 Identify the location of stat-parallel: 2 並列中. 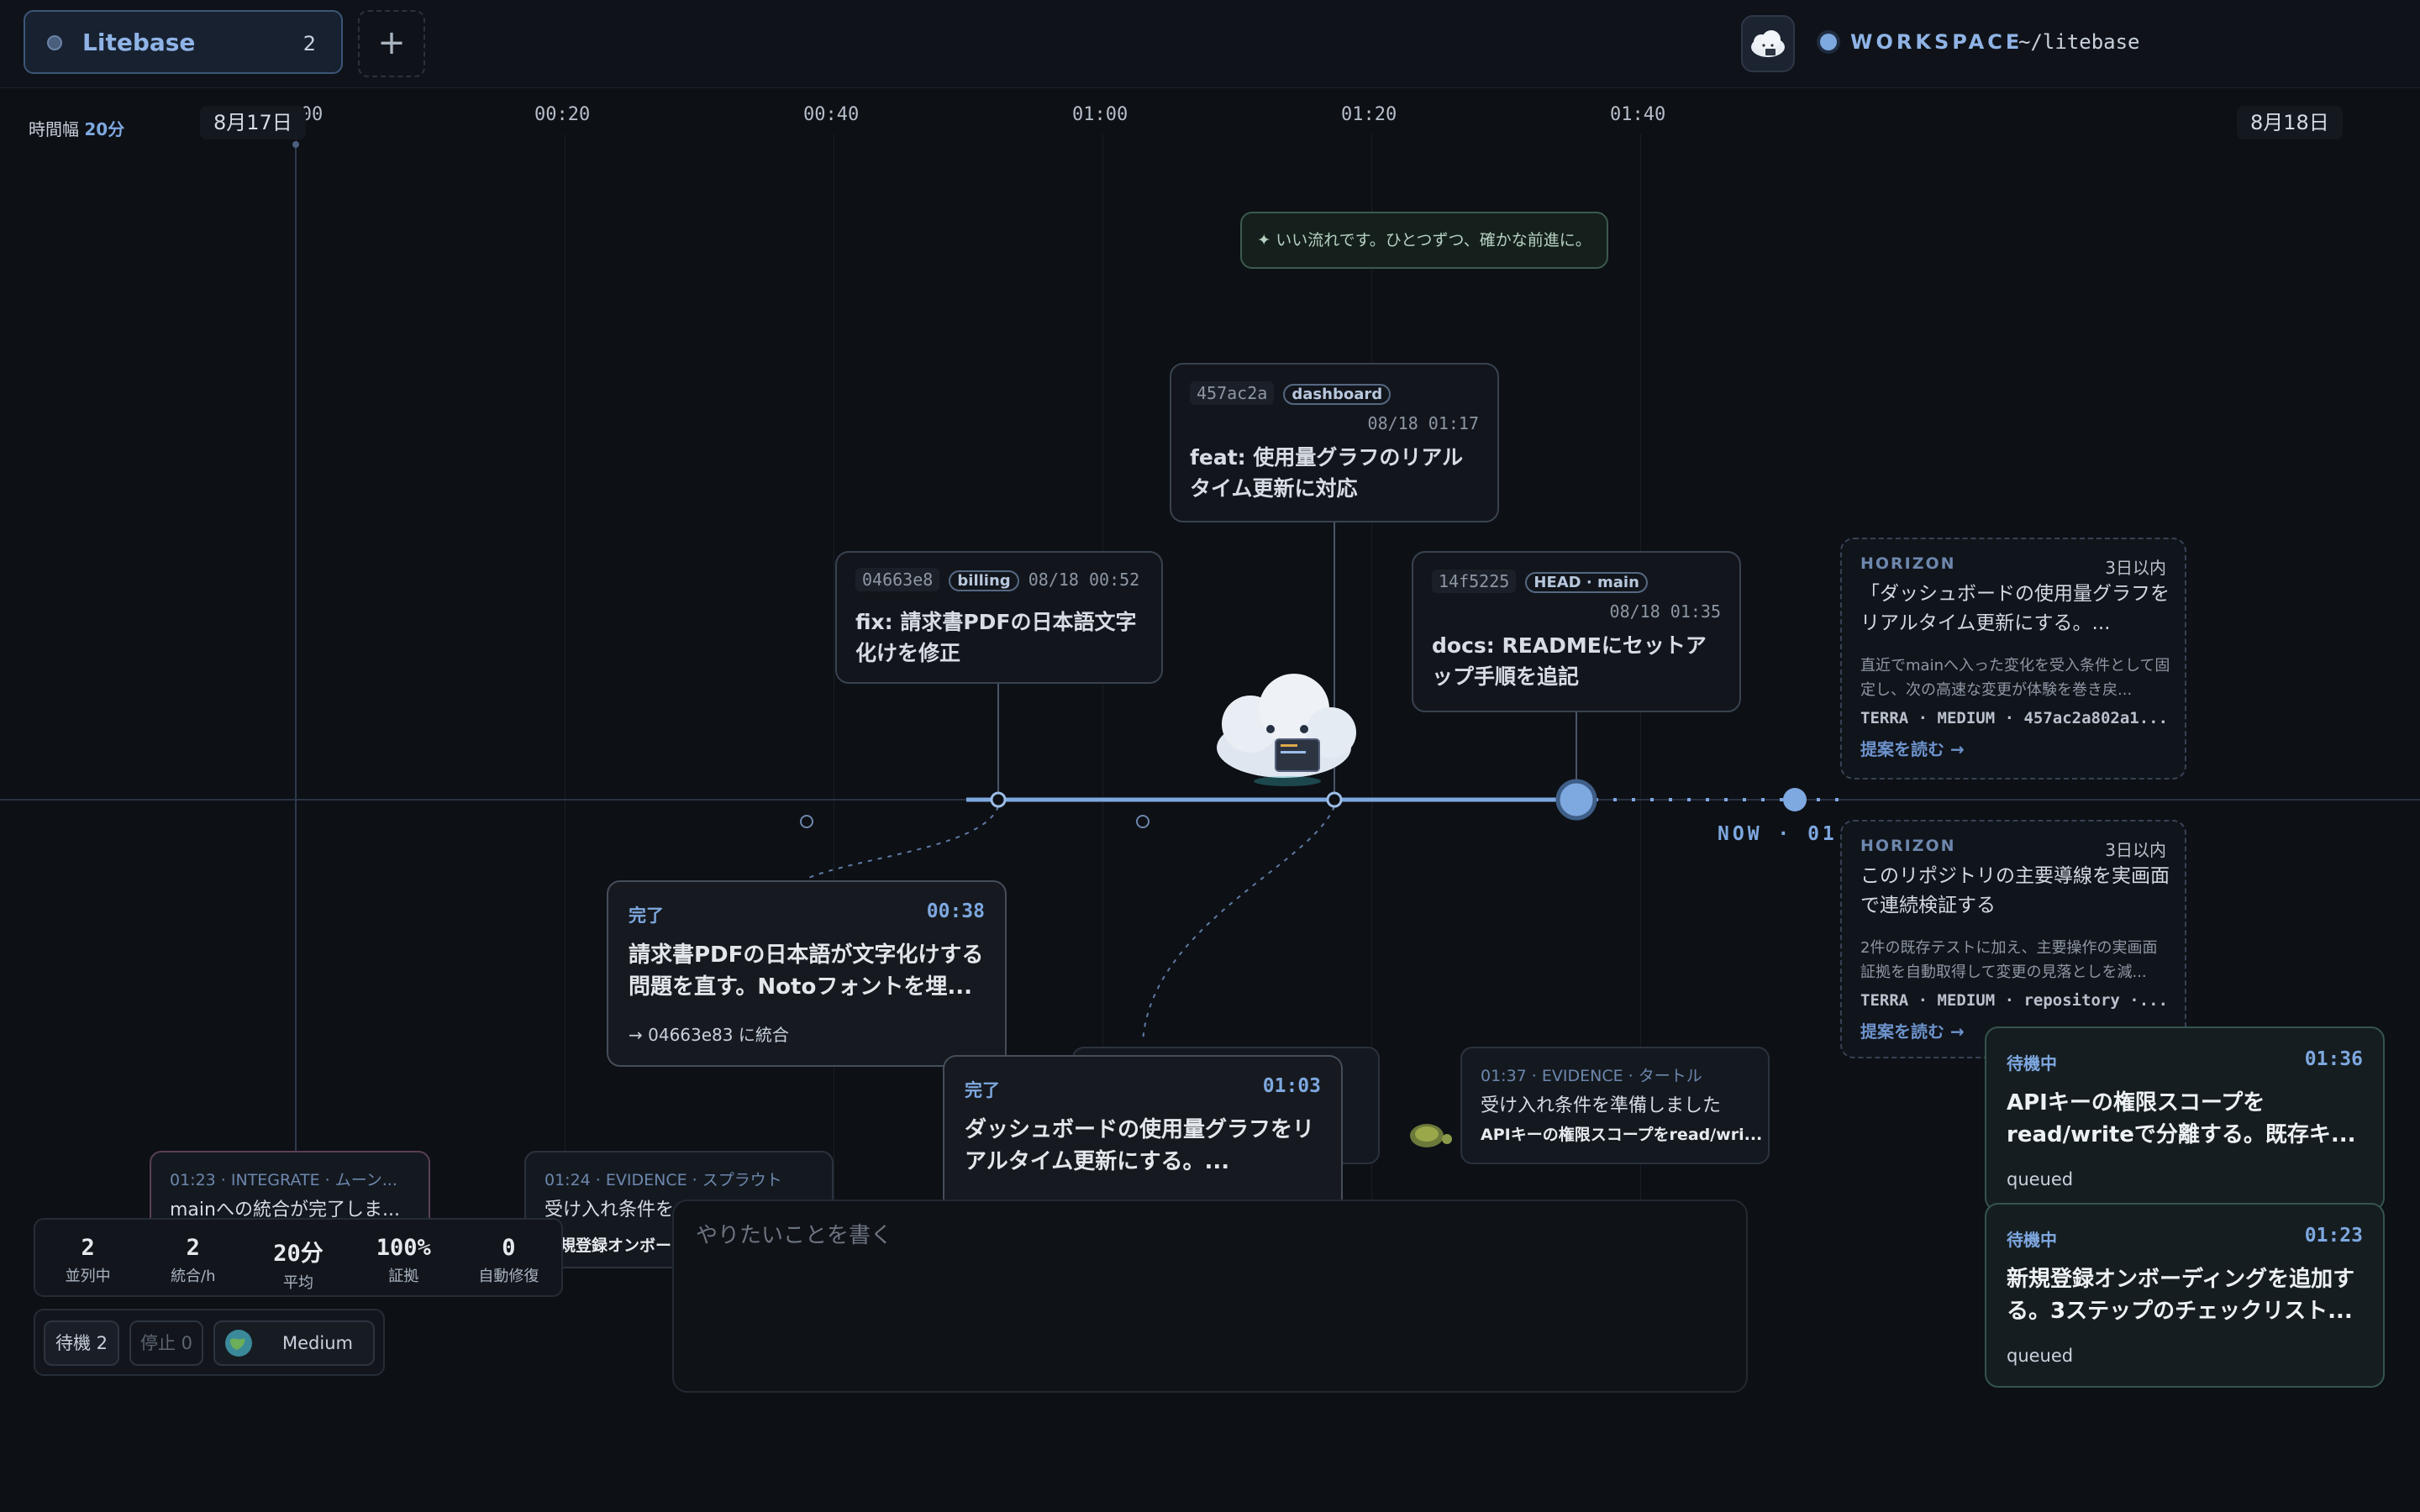
(87, 1257).